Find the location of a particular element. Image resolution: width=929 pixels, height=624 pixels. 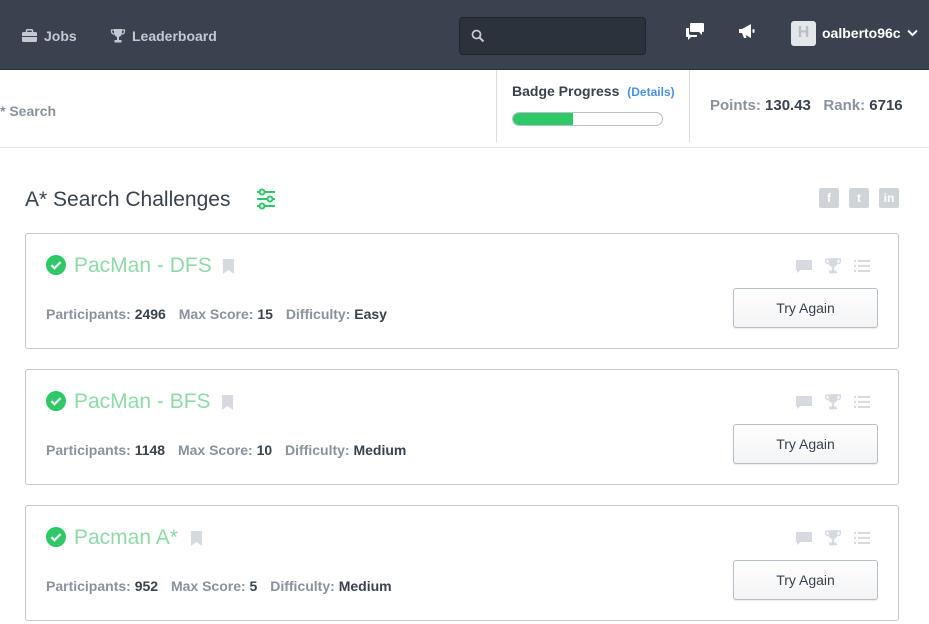

megaphone-icon is located at coordinates (747, 31).